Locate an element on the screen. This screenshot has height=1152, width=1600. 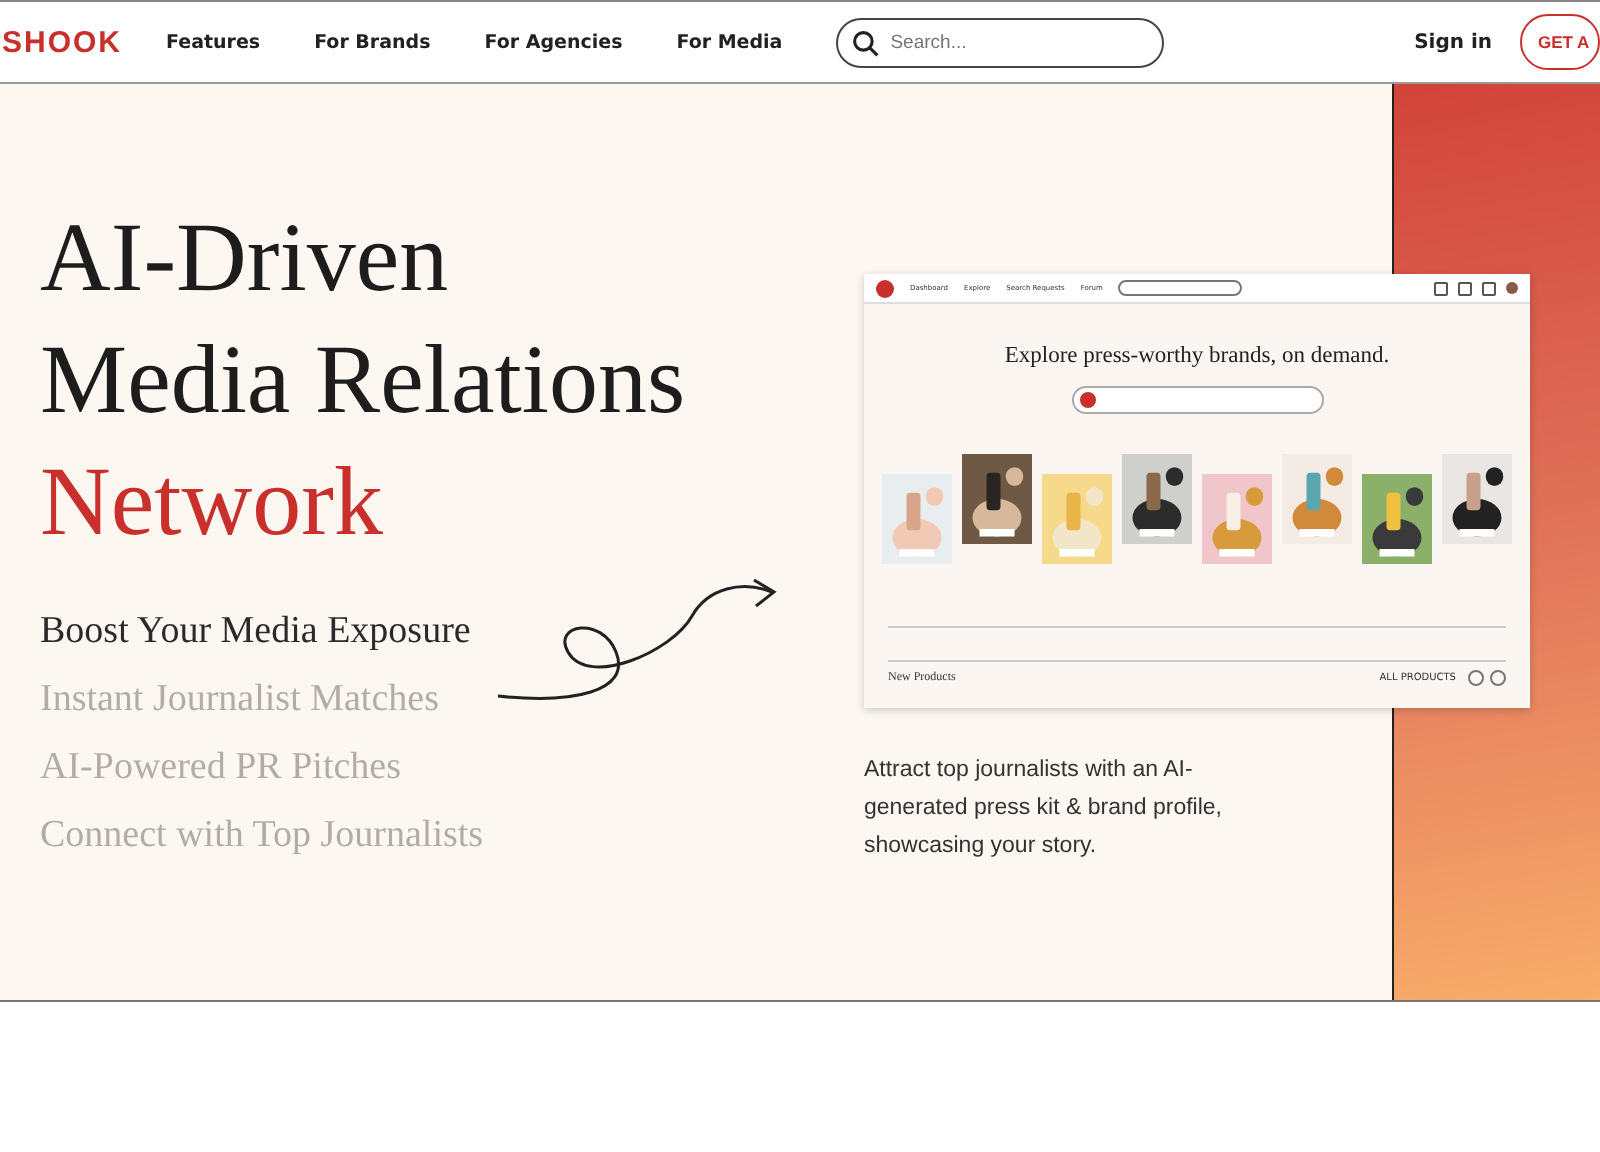
nav-link: For Brands is located at coordinates (372, 42).